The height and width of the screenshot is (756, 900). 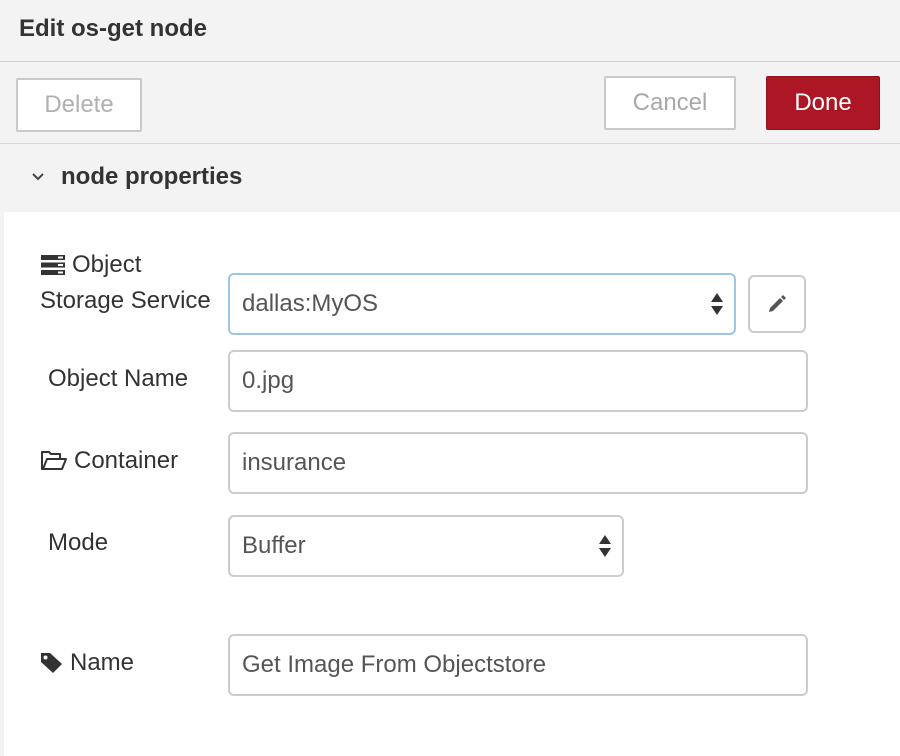 I want to click on service-label-line1: Object, so click(x=107, y=264).